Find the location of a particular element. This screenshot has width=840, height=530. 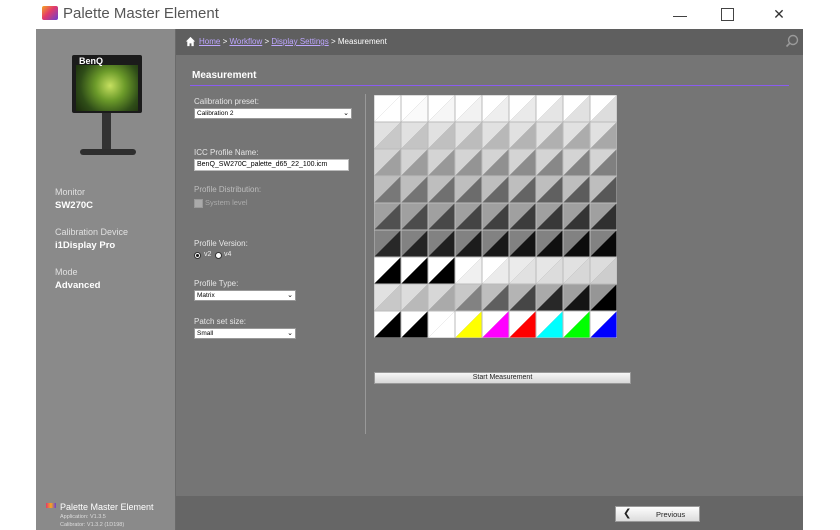

previous-button: ❮ Previous is located at coordinates (657, 514).